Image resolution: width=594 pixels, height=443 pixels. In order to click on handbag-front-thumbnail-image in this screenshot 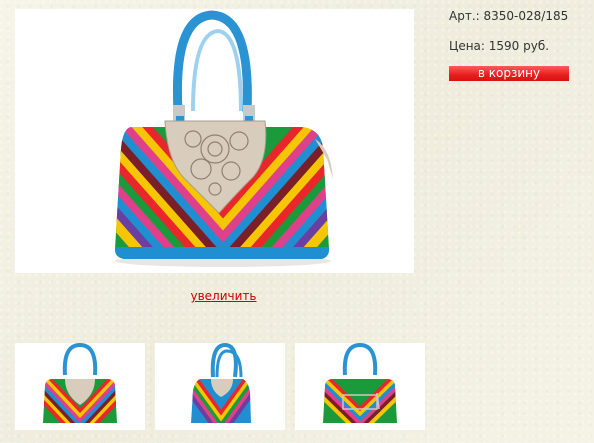, I will do `click(80, 383)`.